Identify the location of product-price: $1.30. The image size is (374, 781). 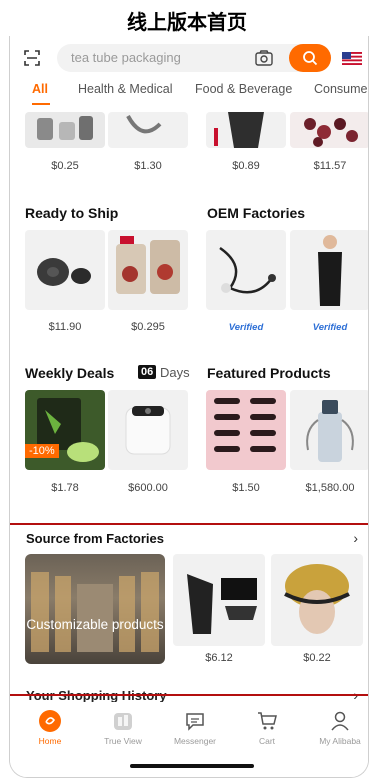
(148, 166).